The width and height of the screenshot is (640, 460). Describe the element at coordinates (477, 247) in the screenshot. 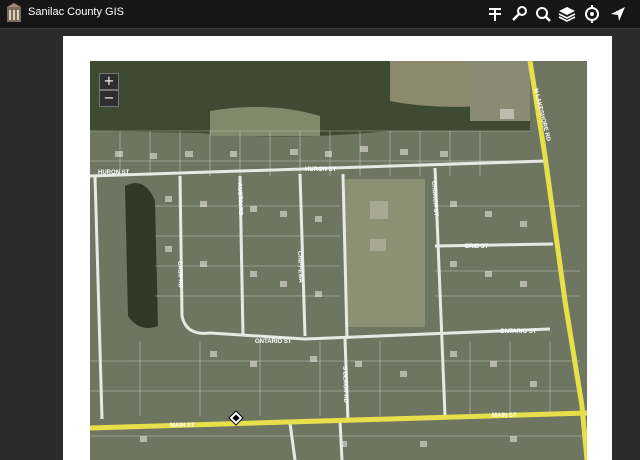

I see `street-label-erie: ERIE ST` at that location.